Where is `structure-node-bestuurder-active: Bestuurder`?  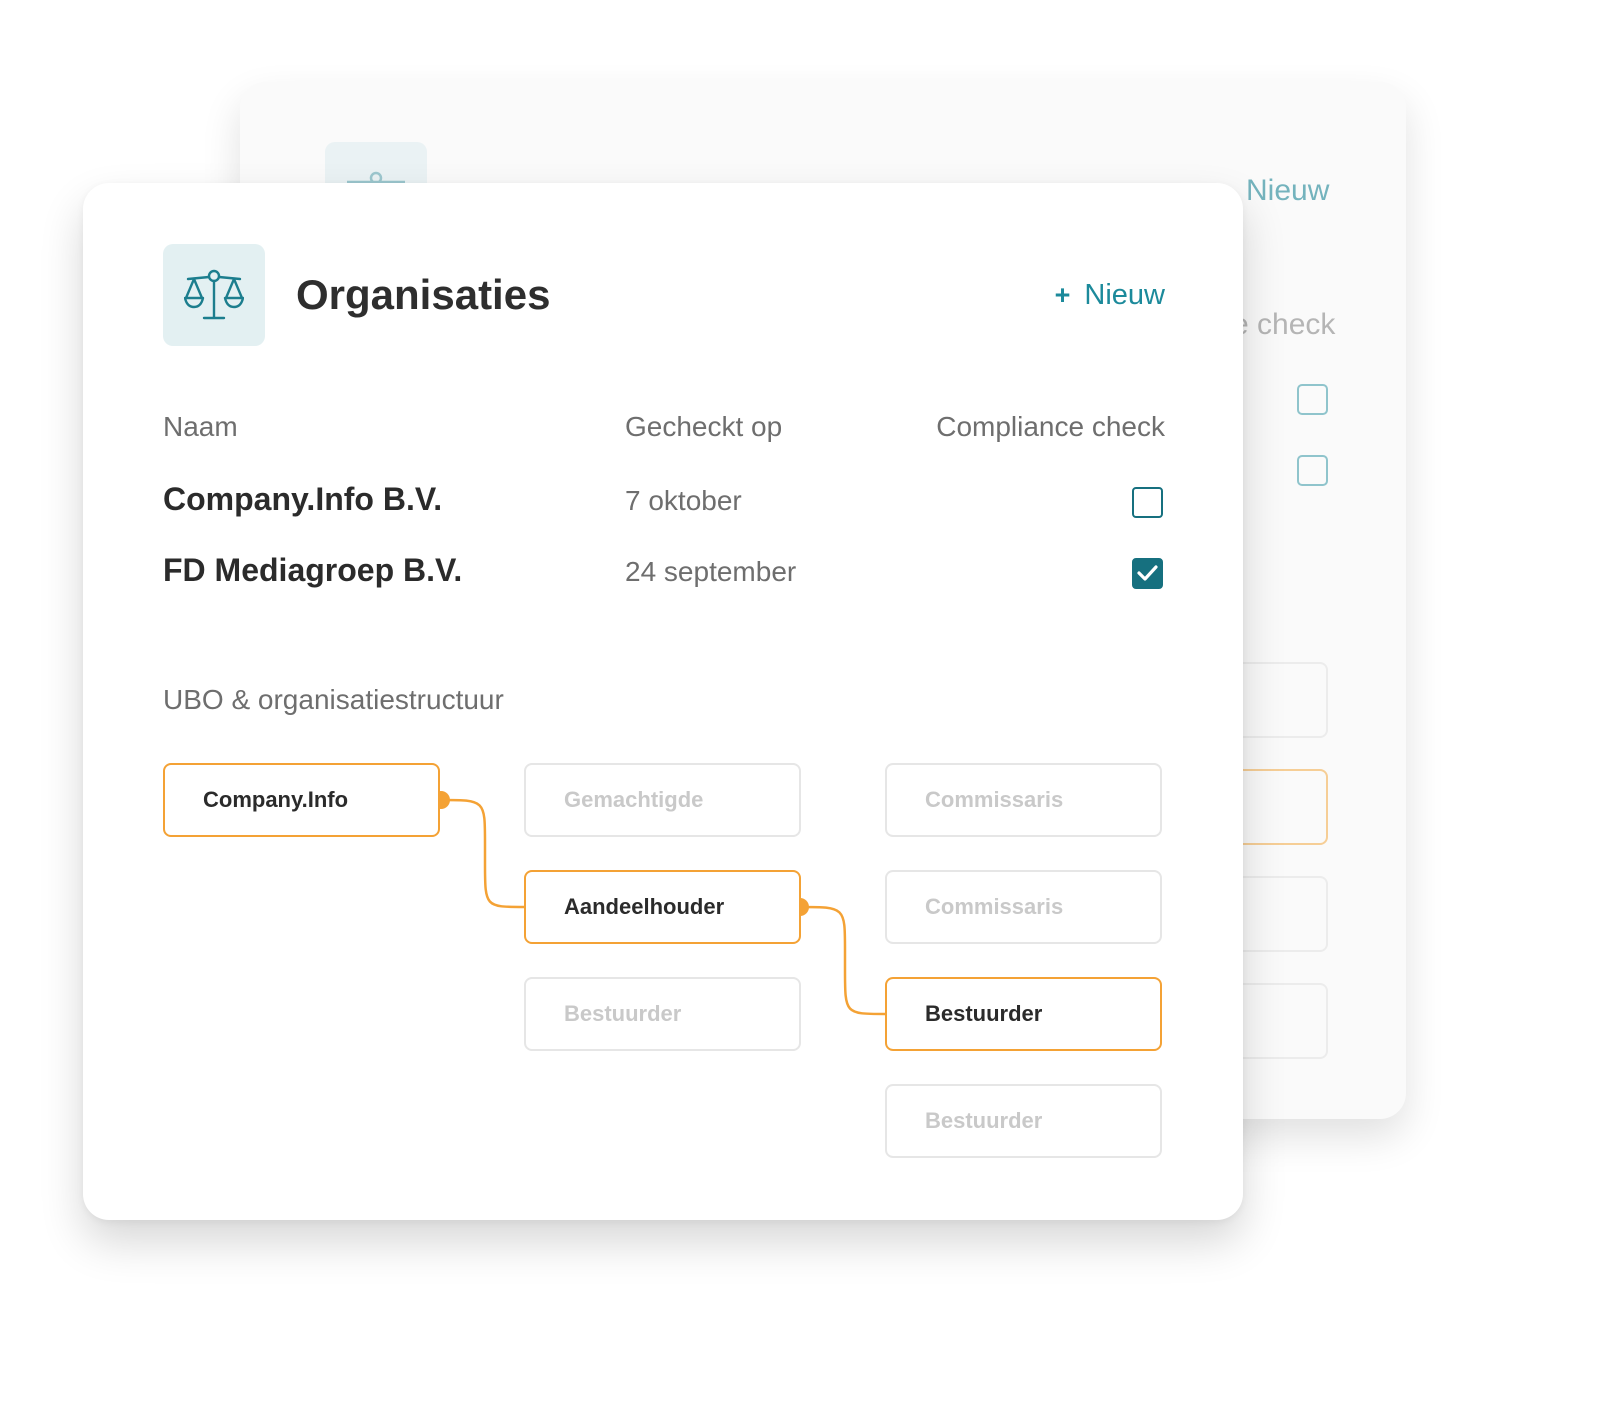 structure-node-bestuurder-active: Bestuurder is located at coordinates (1023, 1014).